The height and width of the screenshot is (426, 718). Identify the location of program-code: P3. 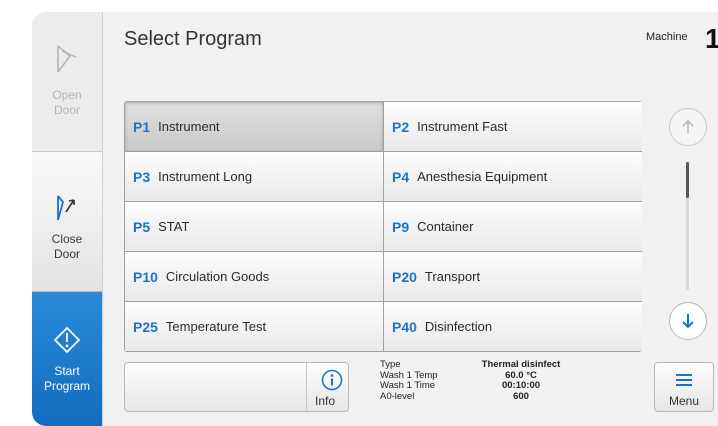
(142, 176).